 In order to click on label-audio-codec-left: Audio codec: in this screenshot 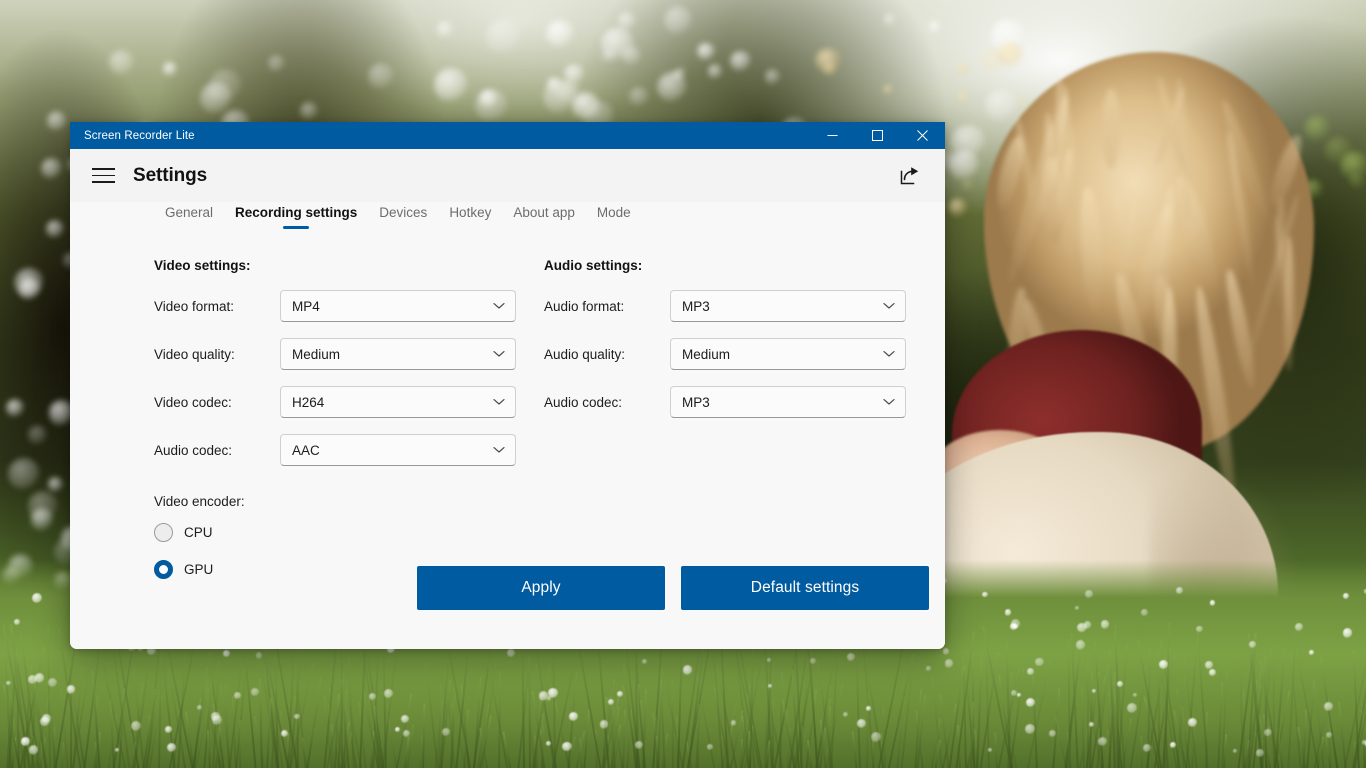, I will do `click(193, 450)`.